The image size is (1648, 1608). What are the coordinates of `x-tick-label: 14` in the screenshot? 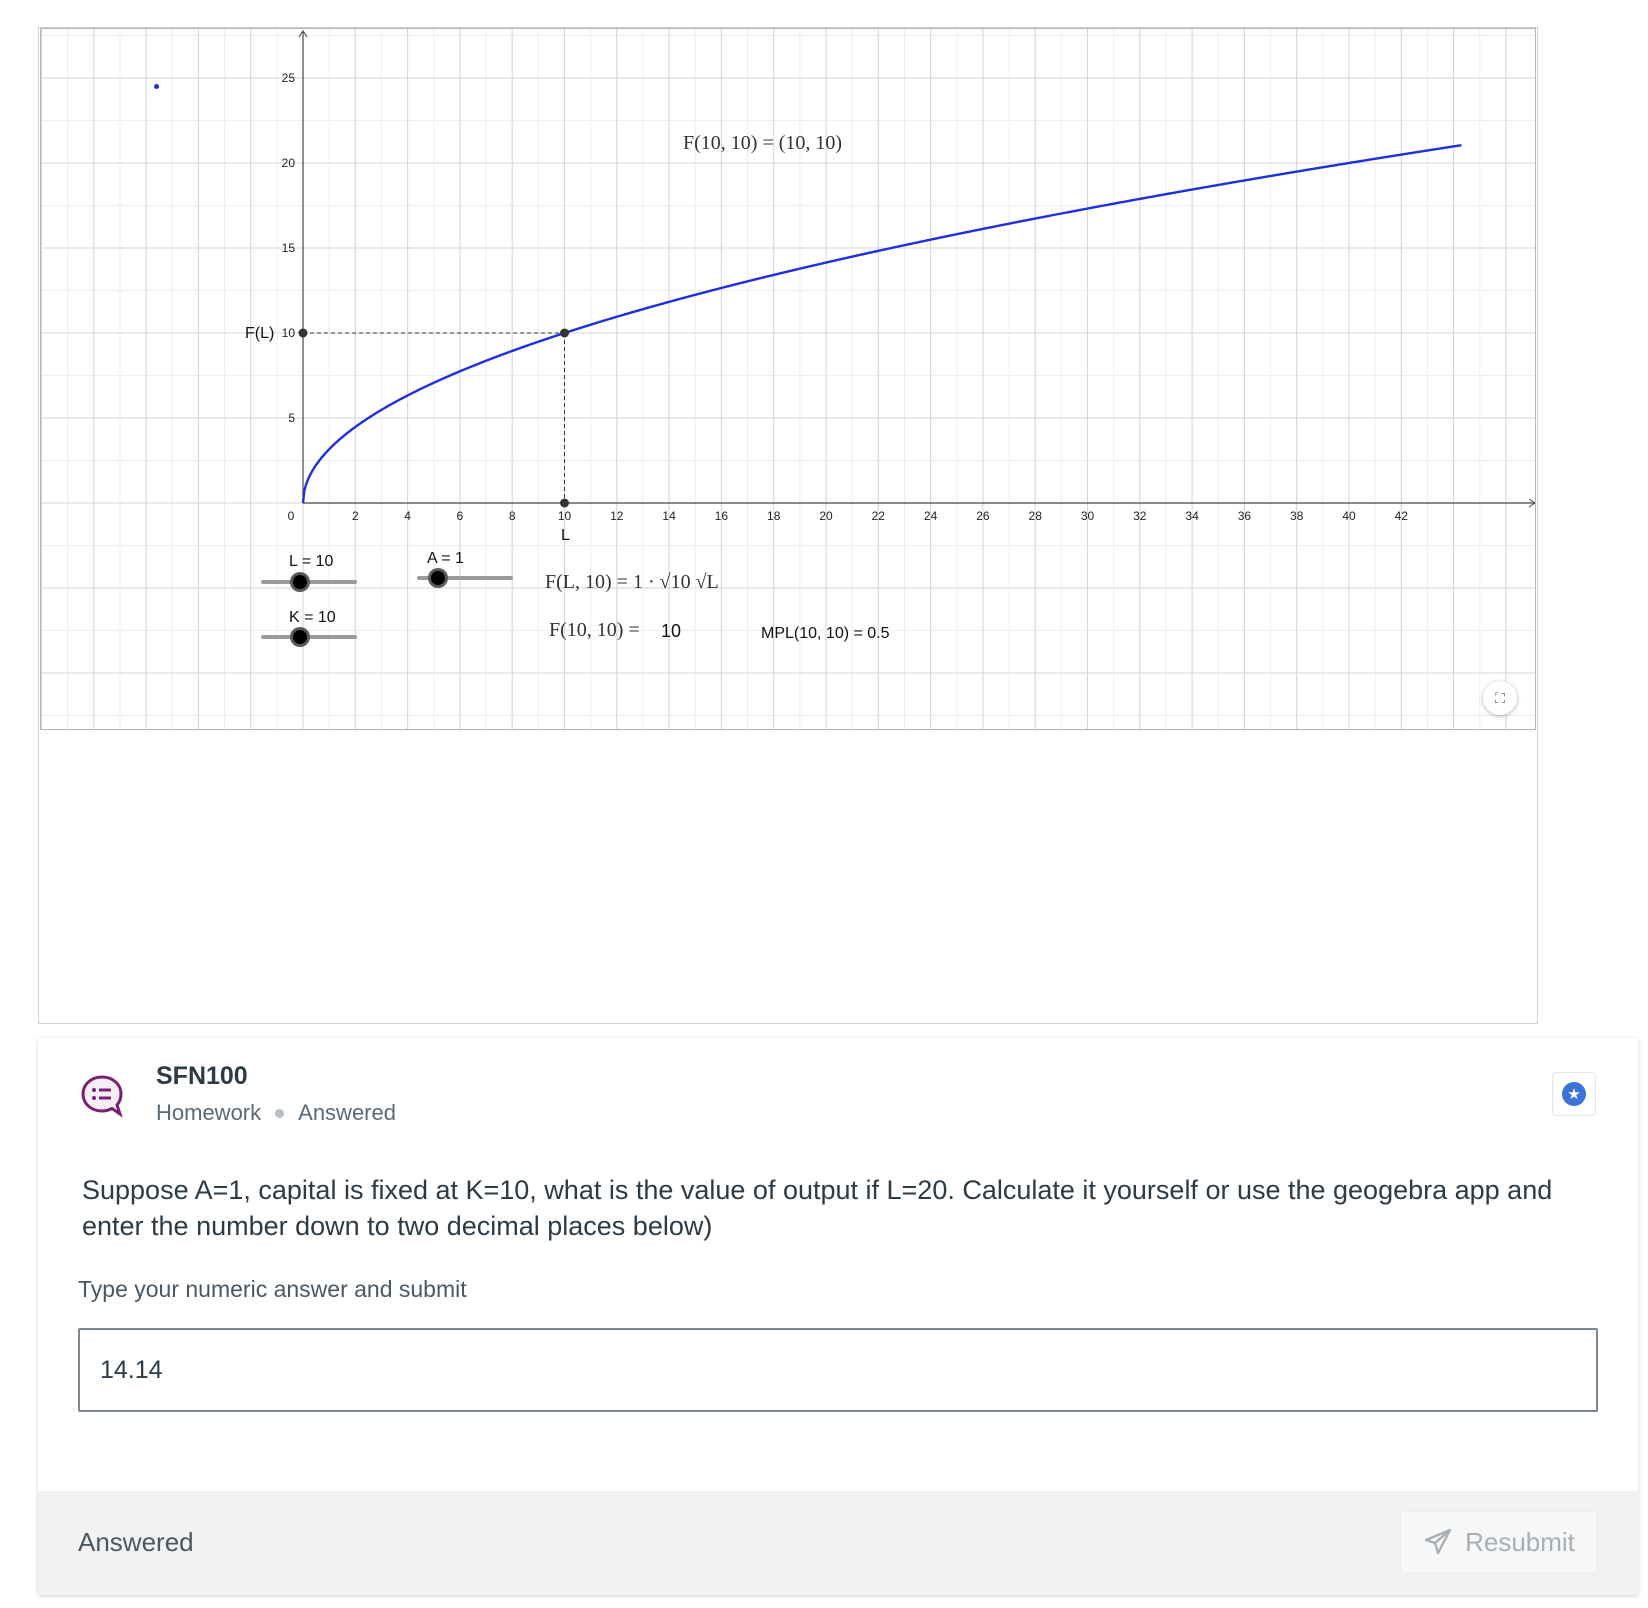 It's located at (669, 516).